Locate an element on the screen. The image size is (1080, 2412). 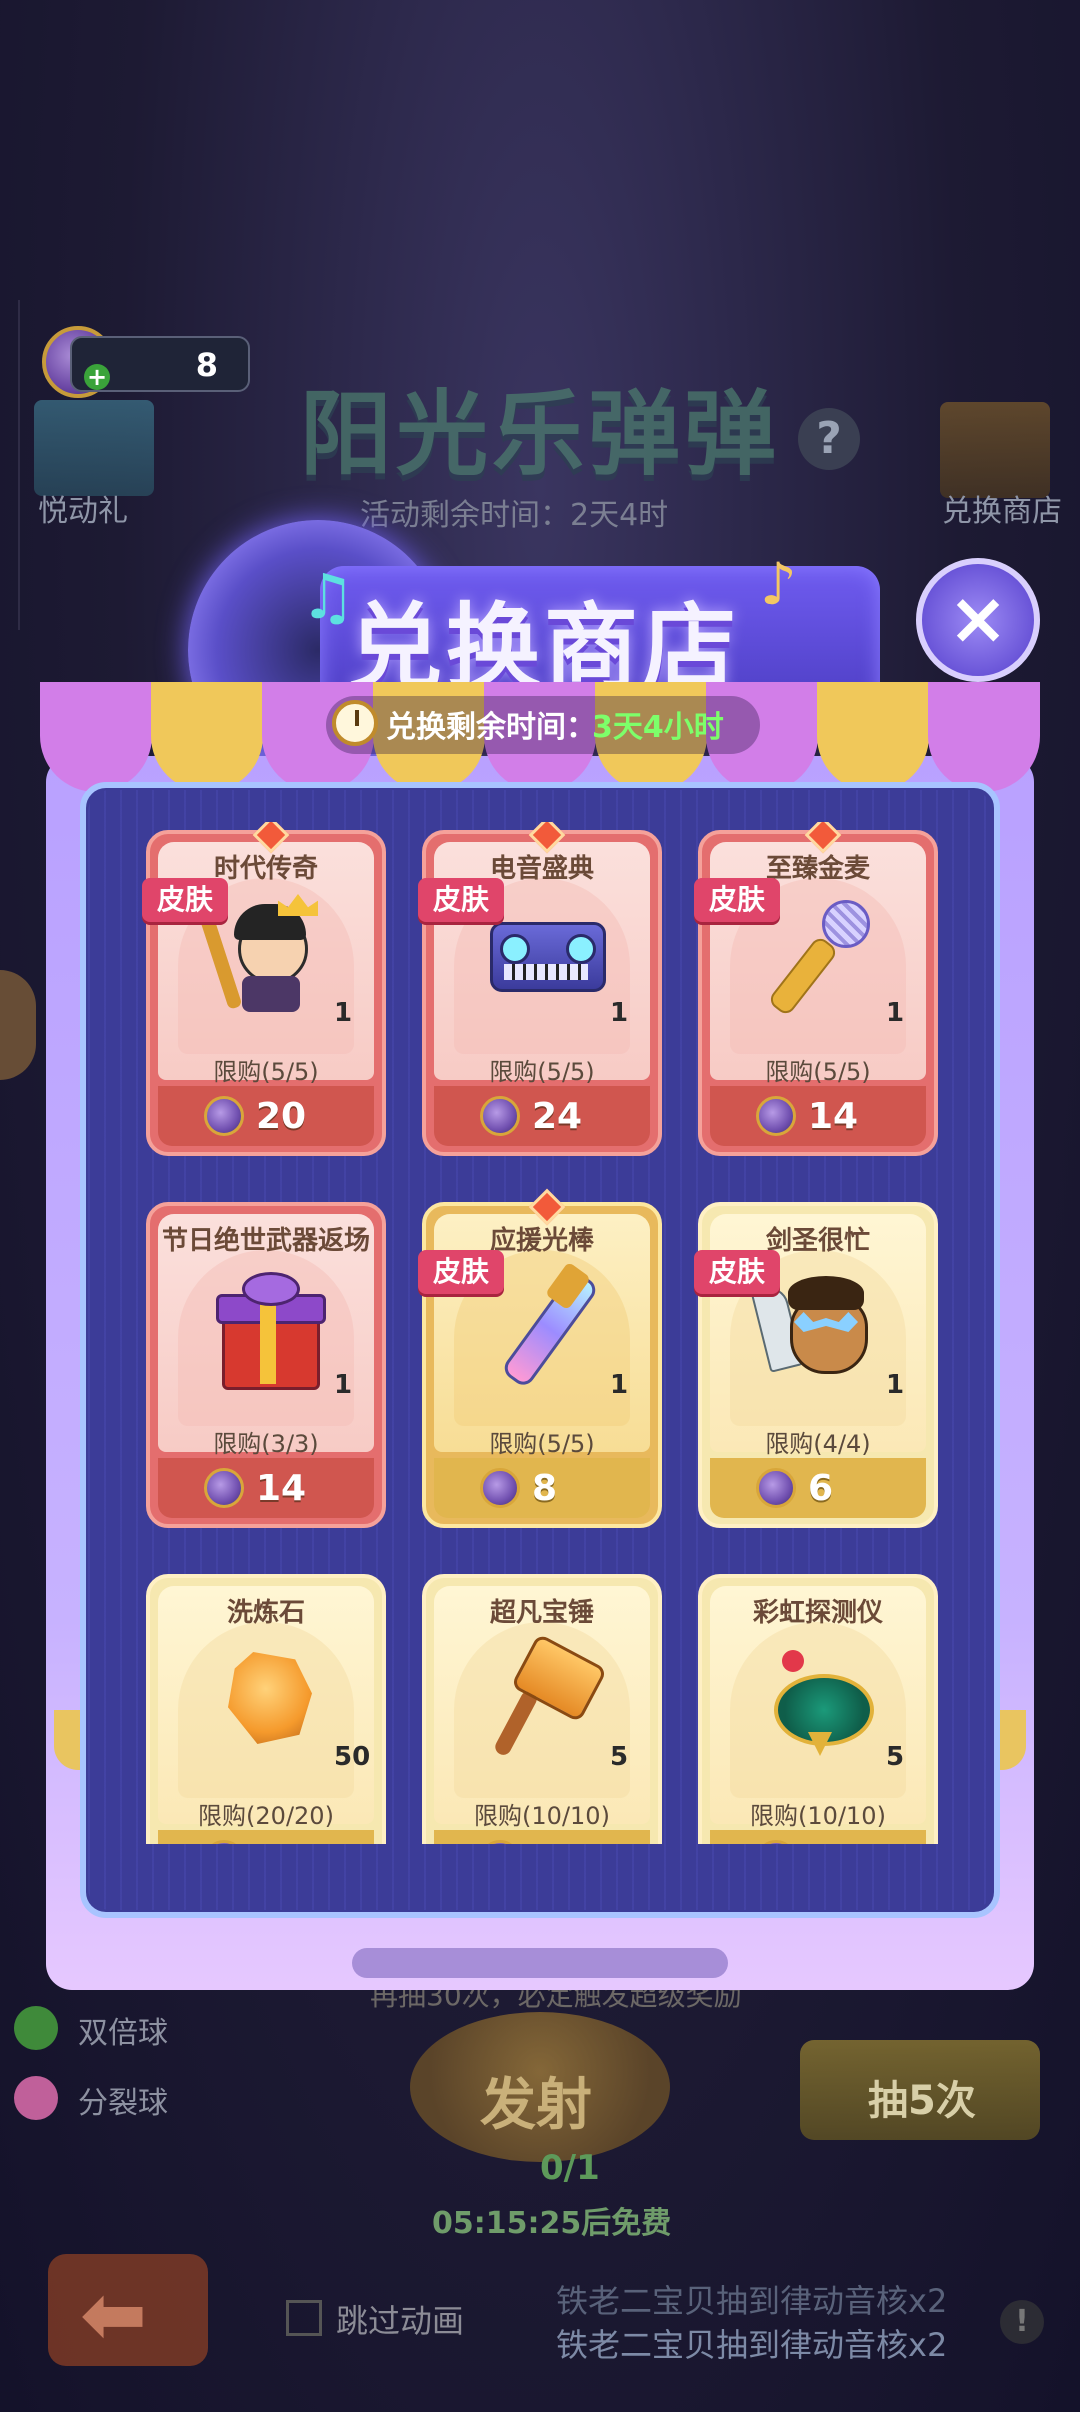
panel-handle is located at coordinates (540, 1963).